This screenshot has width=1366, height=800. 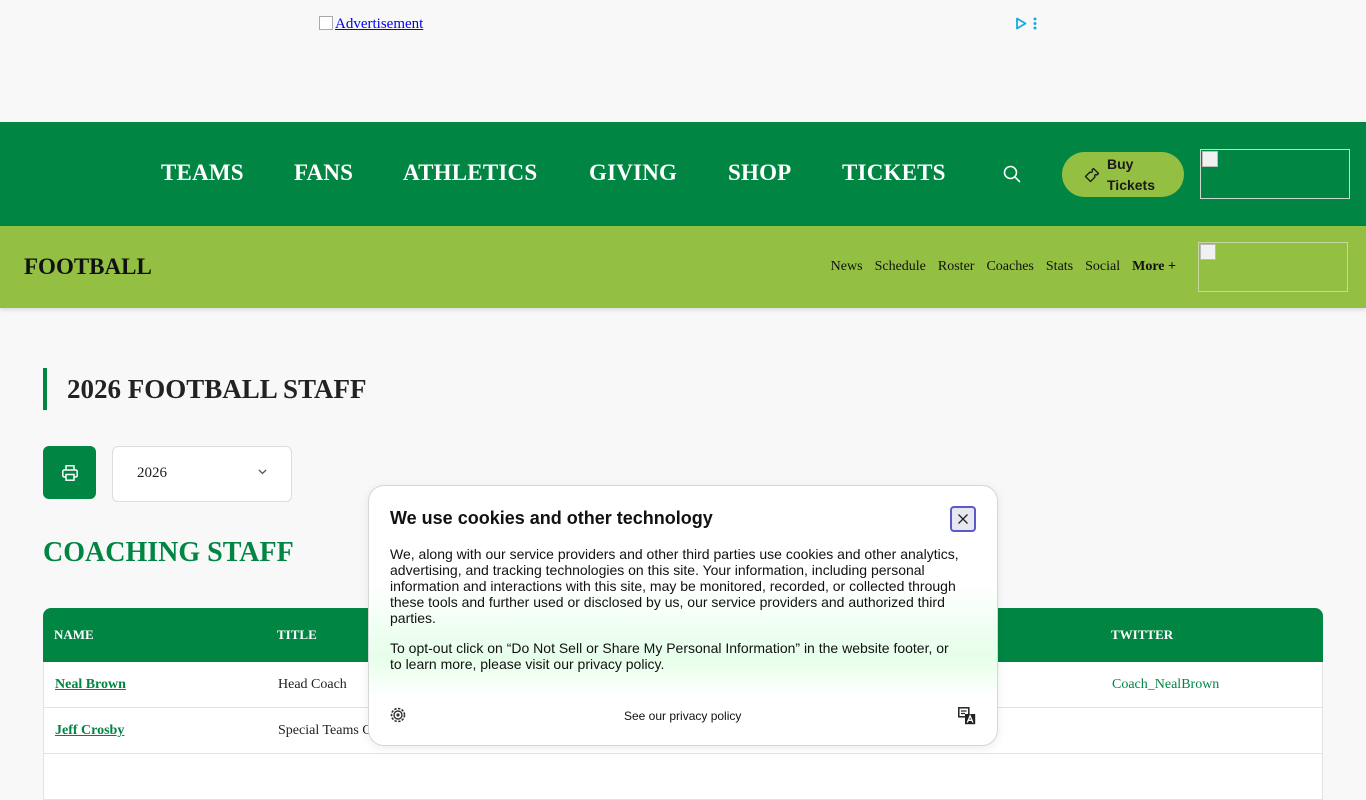 What do you see at coordinates (1102, 267) in the screenshot?
I see `sport-link-social: Social` at bounding box center [1102, 267].